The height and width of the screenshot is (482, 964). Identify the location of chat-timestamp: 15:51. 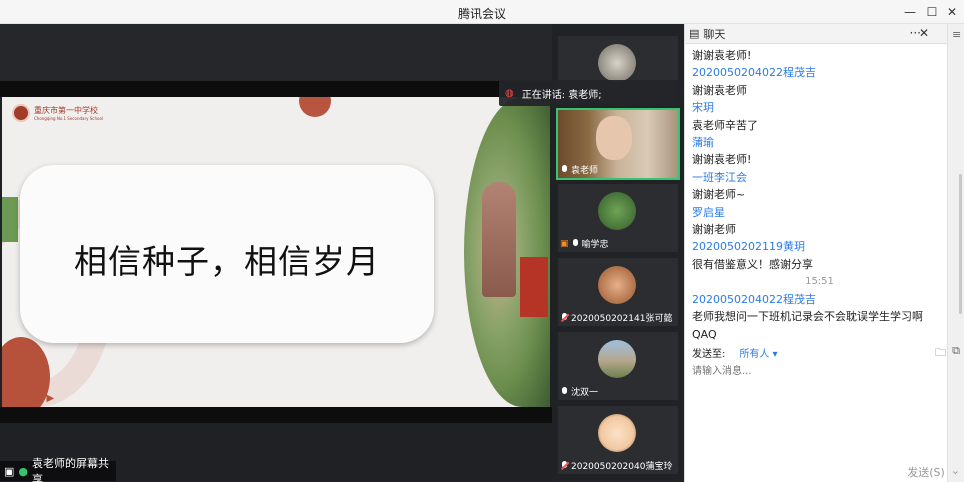
(819, 282).